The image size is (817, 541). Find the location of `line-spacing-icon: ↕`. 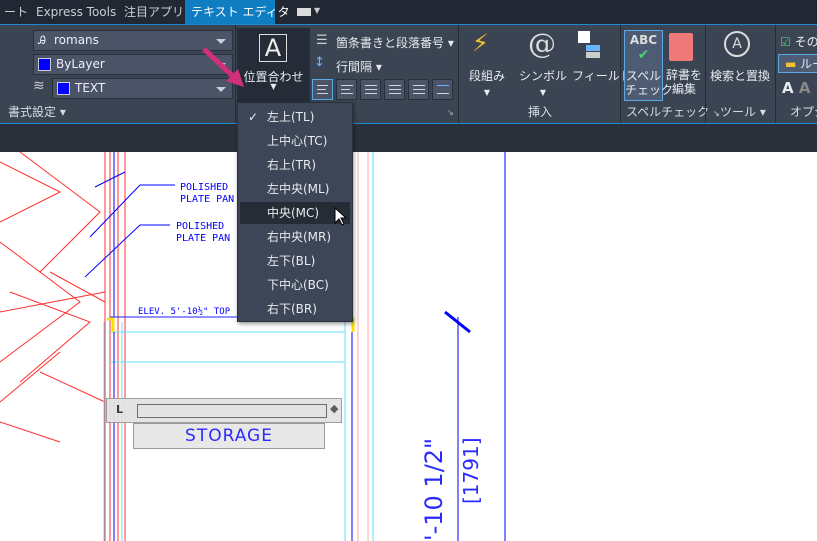

line-spacing-icon: ↕ is located at coordinates (319, 62).